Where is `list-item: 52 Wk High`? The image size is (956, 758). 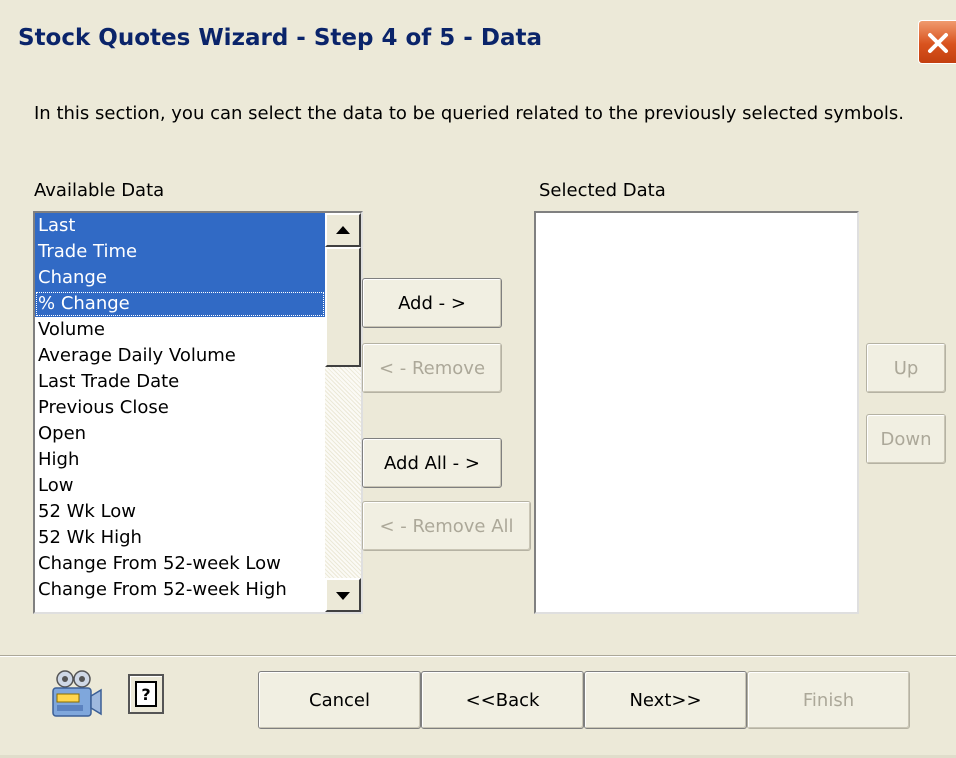 list-item: 52 Wk High is located at coordinates (180, 538).